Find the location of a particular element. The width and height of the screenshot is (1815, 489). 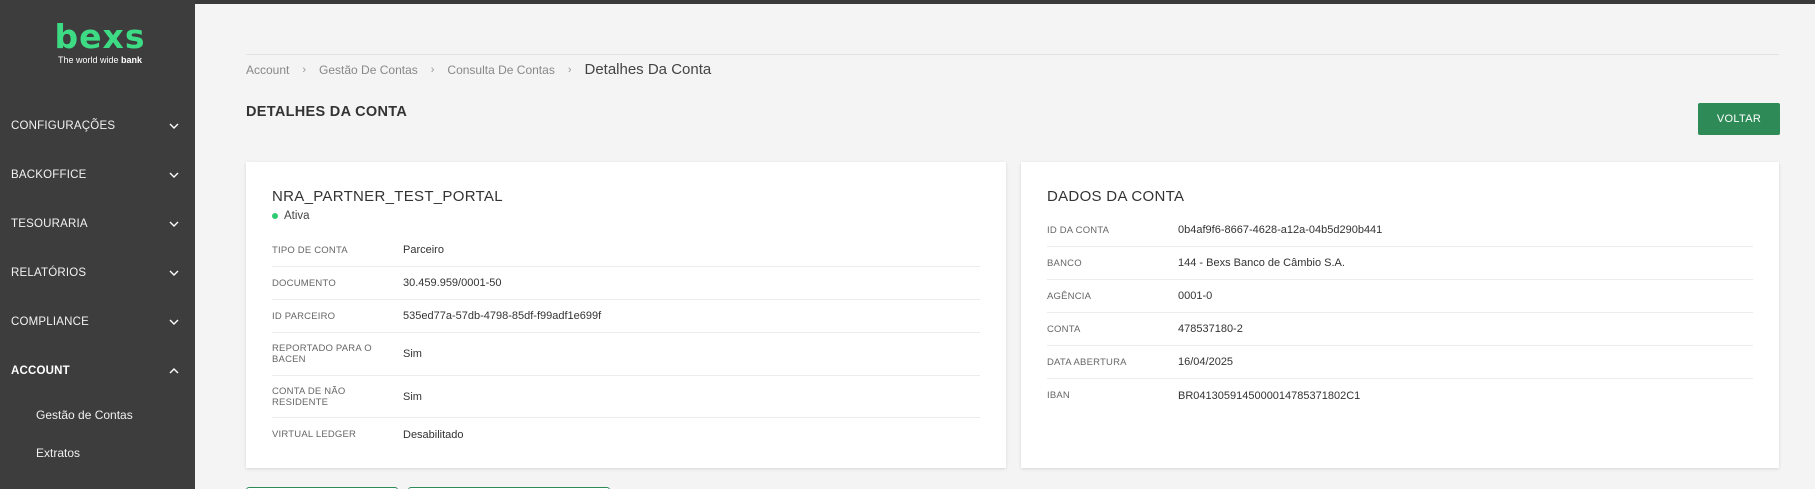

card-title: DADOS DA CONTA is located at coordinates (1116, 196).